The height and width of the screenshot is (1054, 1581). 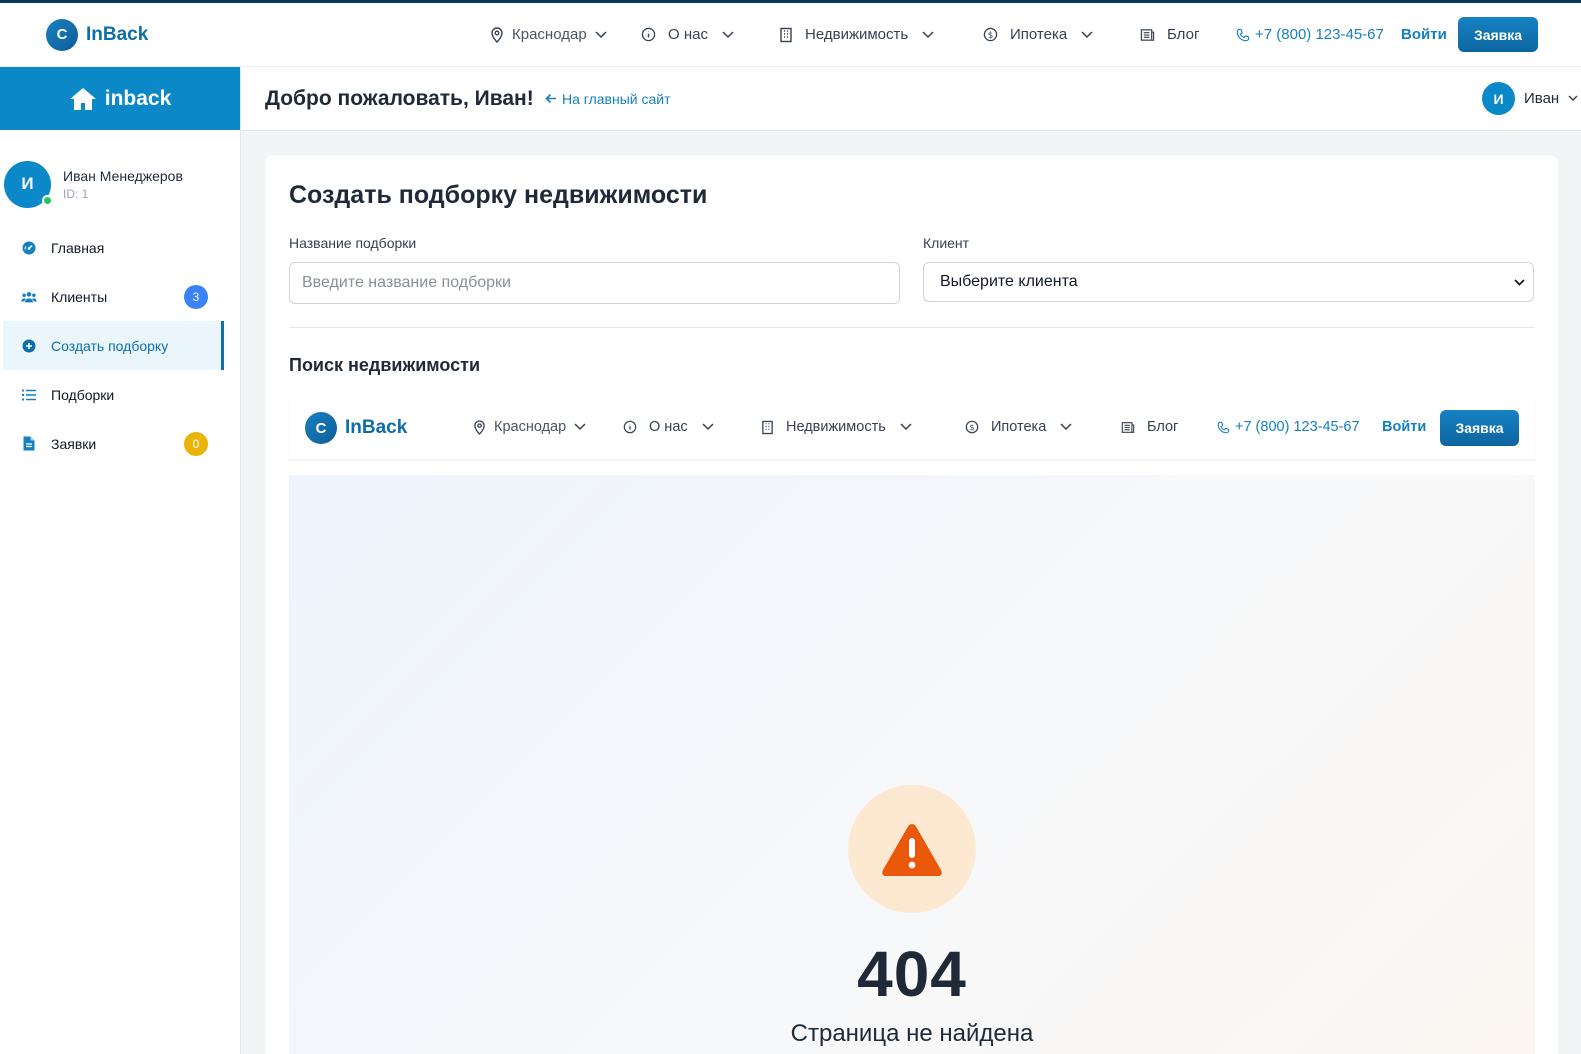 What do you see at coordinates (29, 395) in the screenshot?
I see `list-icon` at bounding box center [29, 395].